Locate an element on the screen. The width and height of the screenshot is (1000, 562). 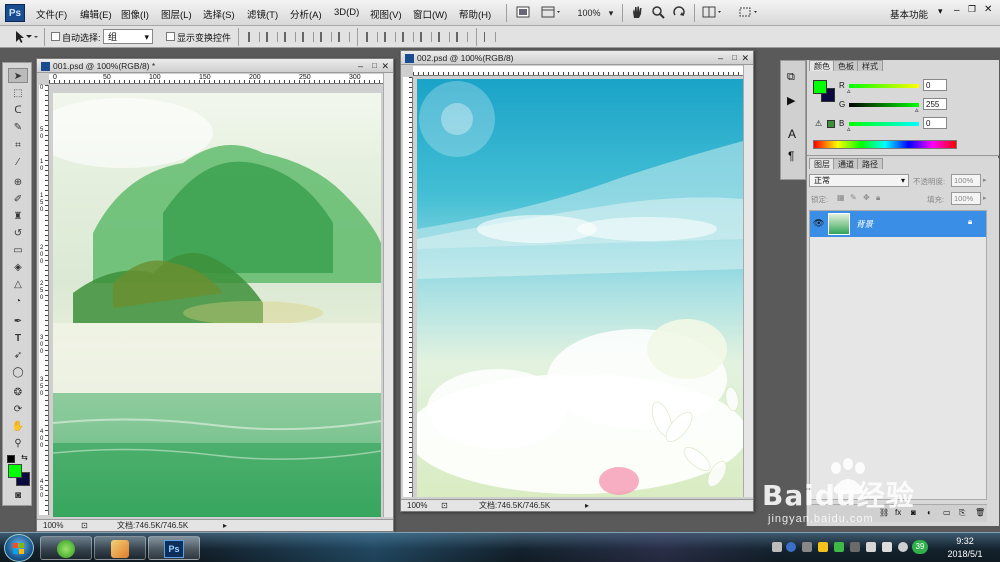
document-title-bar: 001.psd @ 100%(RGB/8) * – □ ✕ is located at coordinates (215, 66).